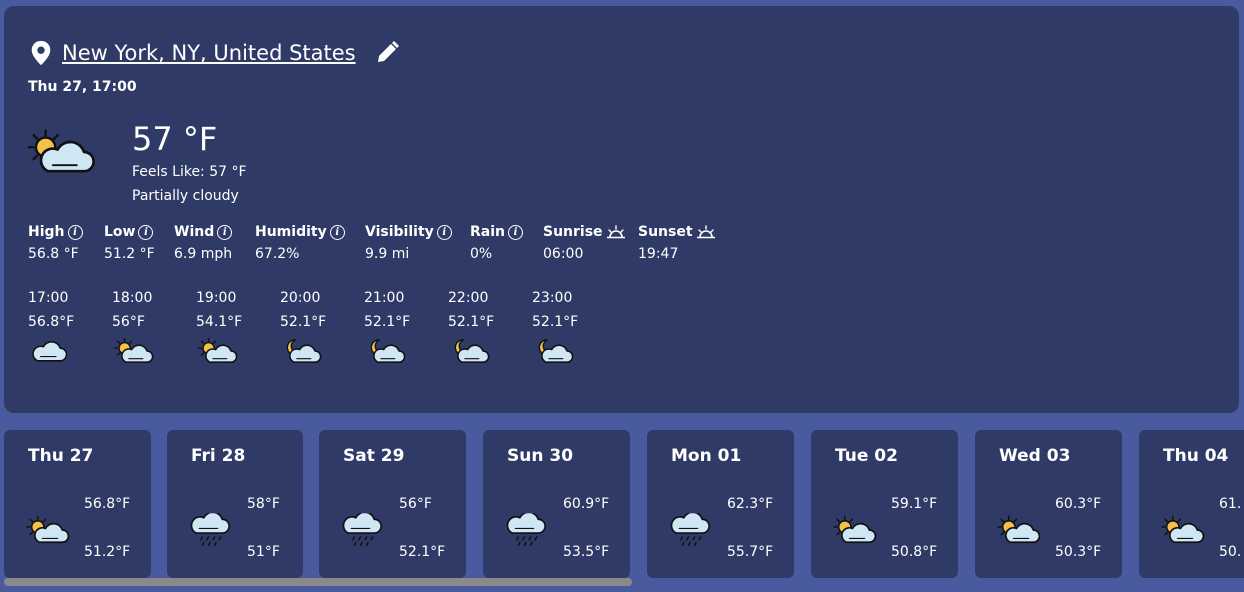 The height and width of the screenshot is (592, 1244). What do you see at coordinates (615, 232) in the screenshot?
I see `sunrise-icon` at bounding box center [615, 232].